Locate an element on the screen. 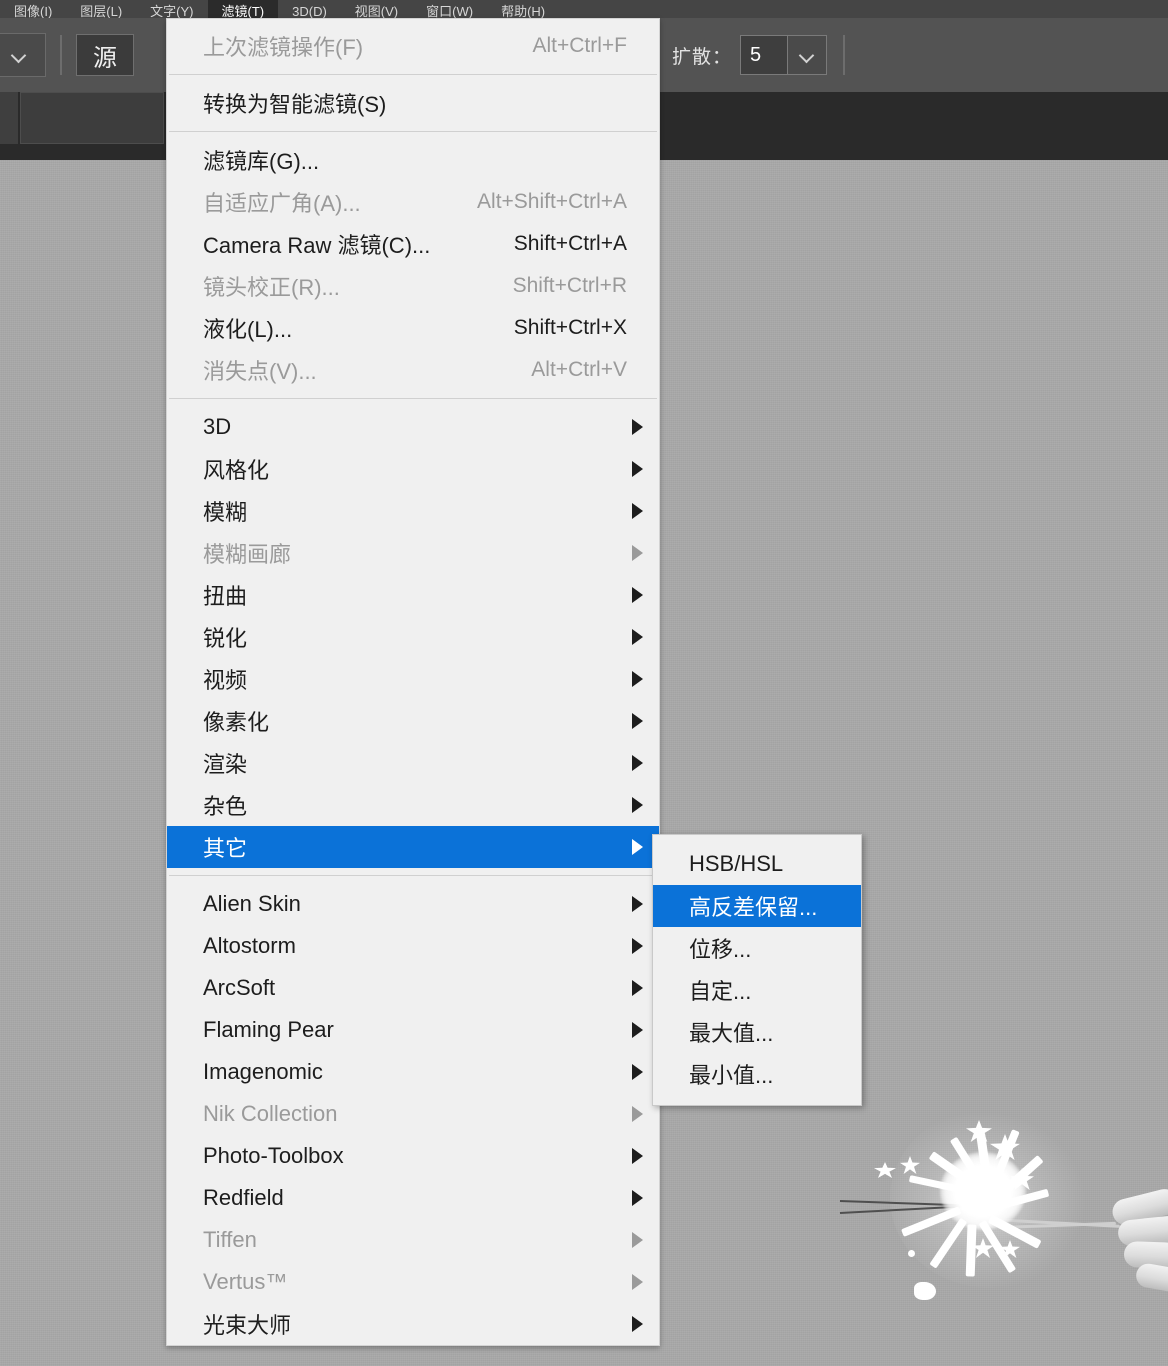 This screenshot has width=1168, height=1366. filter-menu-item-label: 3D is located at coordinates (217, 426).